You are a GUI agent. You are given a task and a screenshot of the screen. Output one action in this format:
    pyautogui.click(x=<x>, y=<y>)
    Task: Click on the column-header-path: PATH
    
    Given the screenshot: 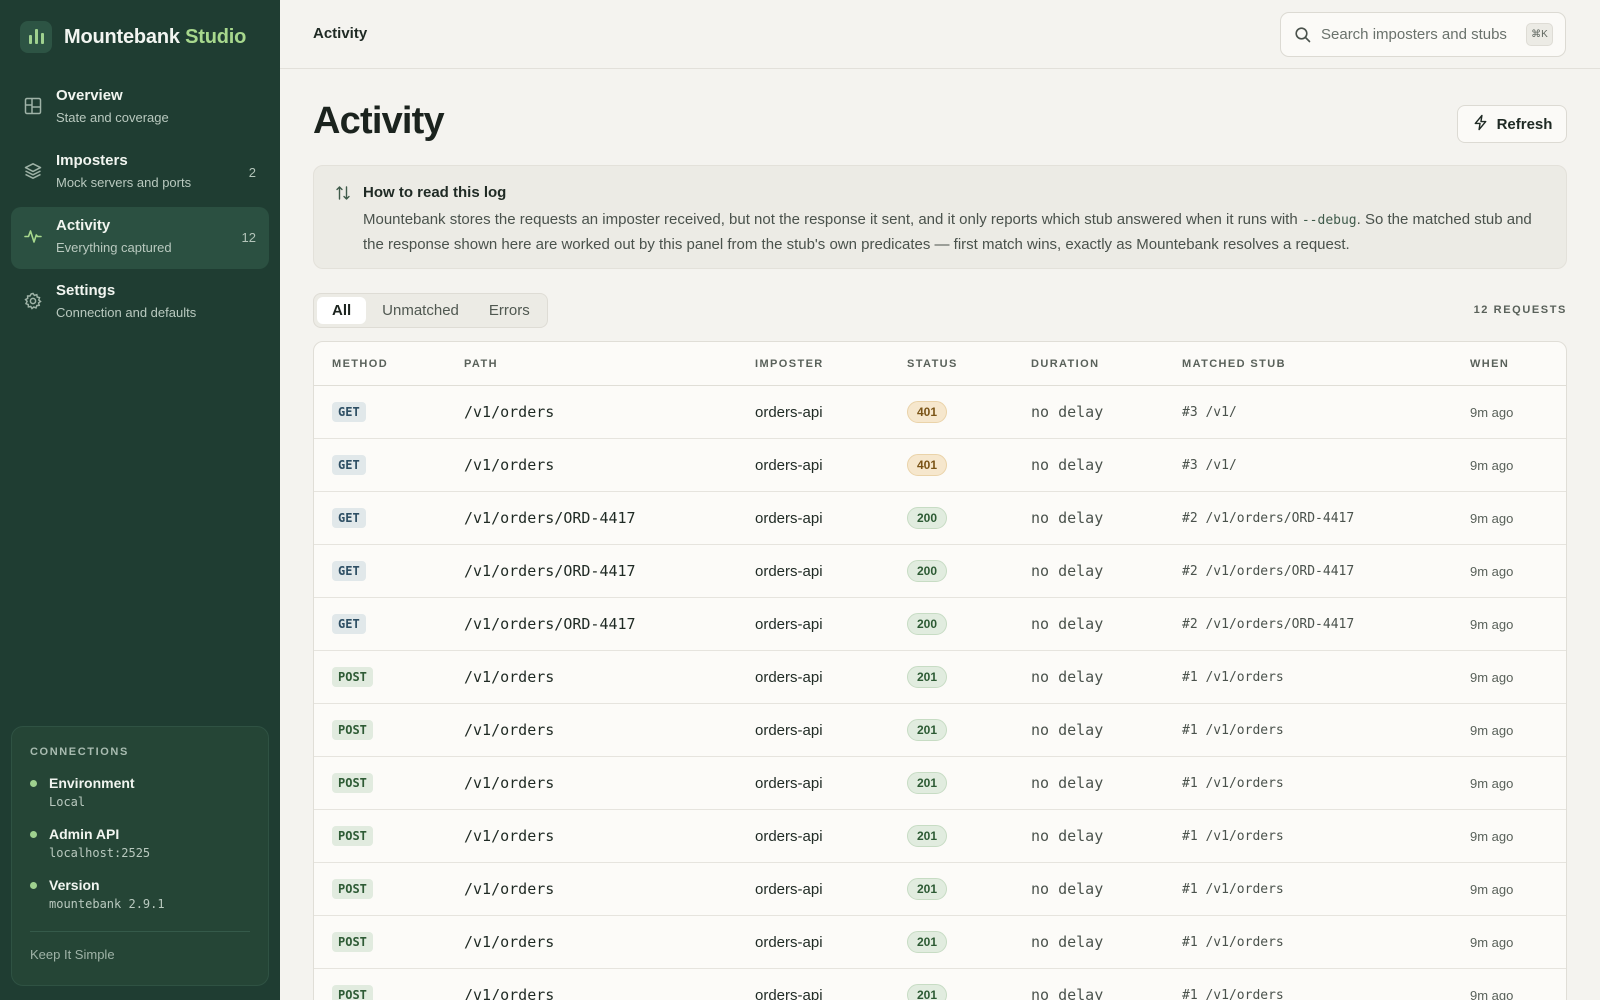 What is the action you would take?
    pyautogui.click(x=481, y=364)
    